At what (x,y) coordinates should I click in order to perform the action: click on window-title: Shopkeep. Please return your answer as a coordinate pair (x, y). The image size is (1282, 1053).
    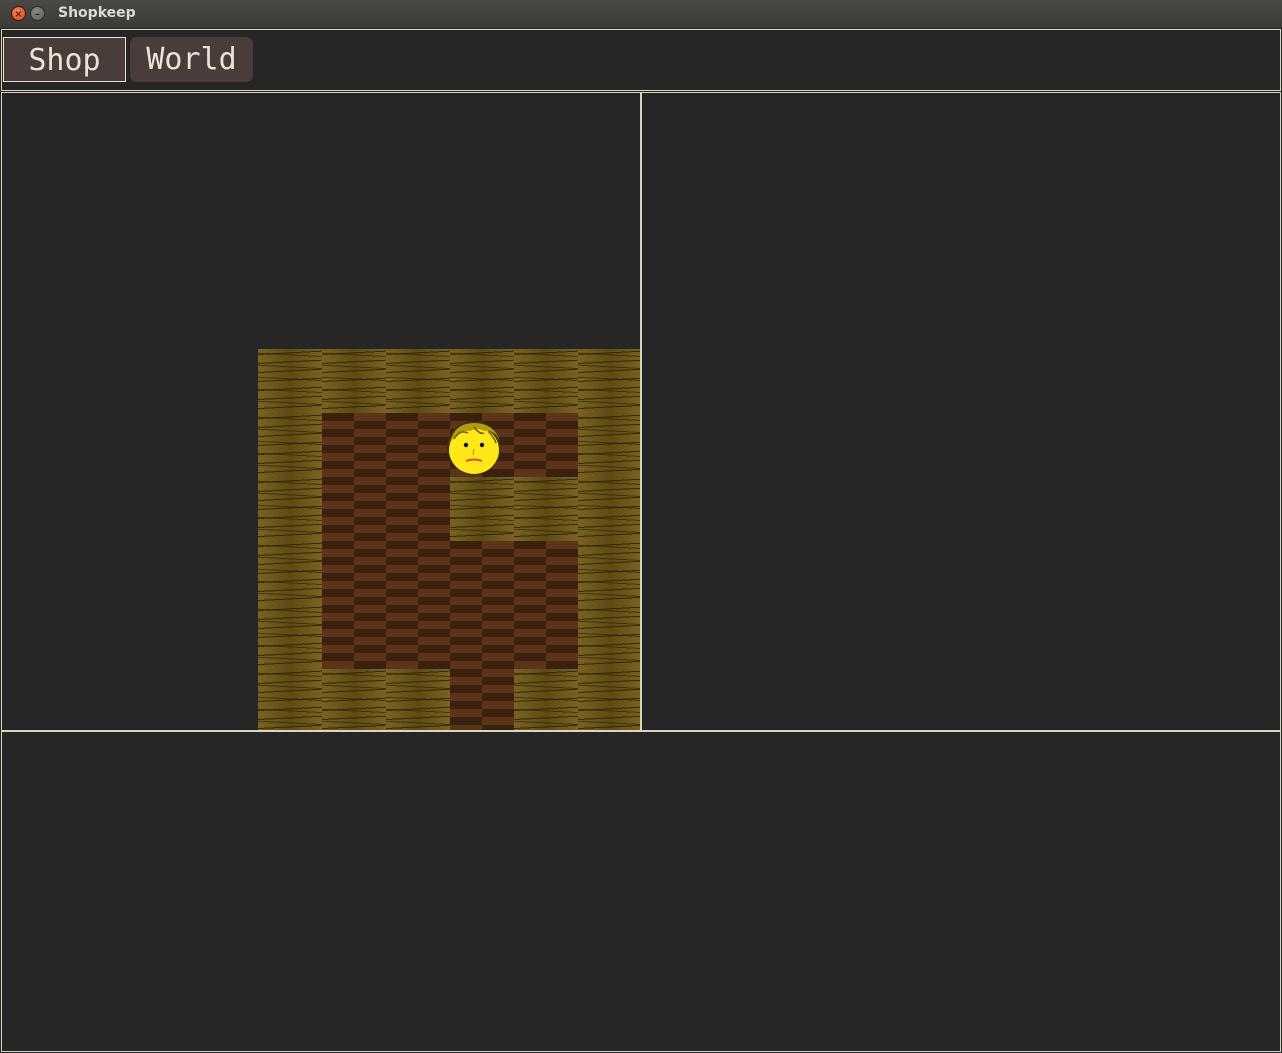
    Looking at the image, I should click on (97, 13).